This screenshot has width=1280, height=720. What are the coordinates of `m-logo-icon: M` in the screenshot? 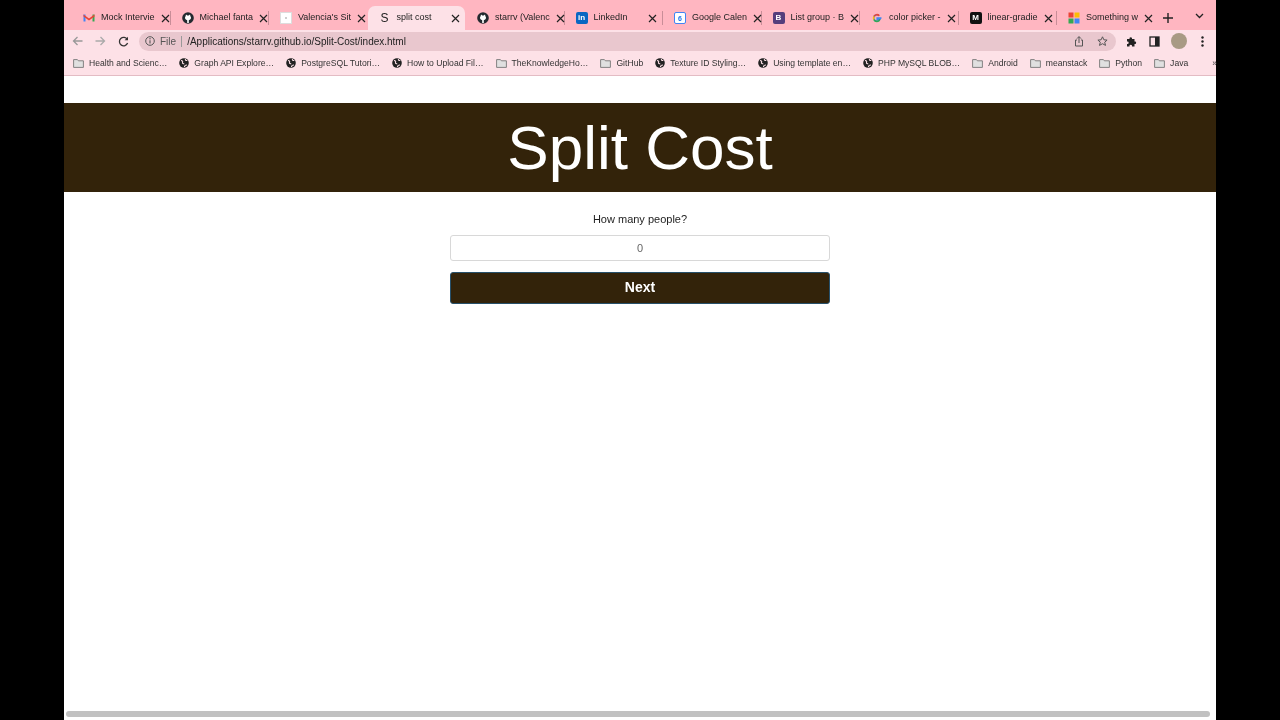 It's located at (975, 18).